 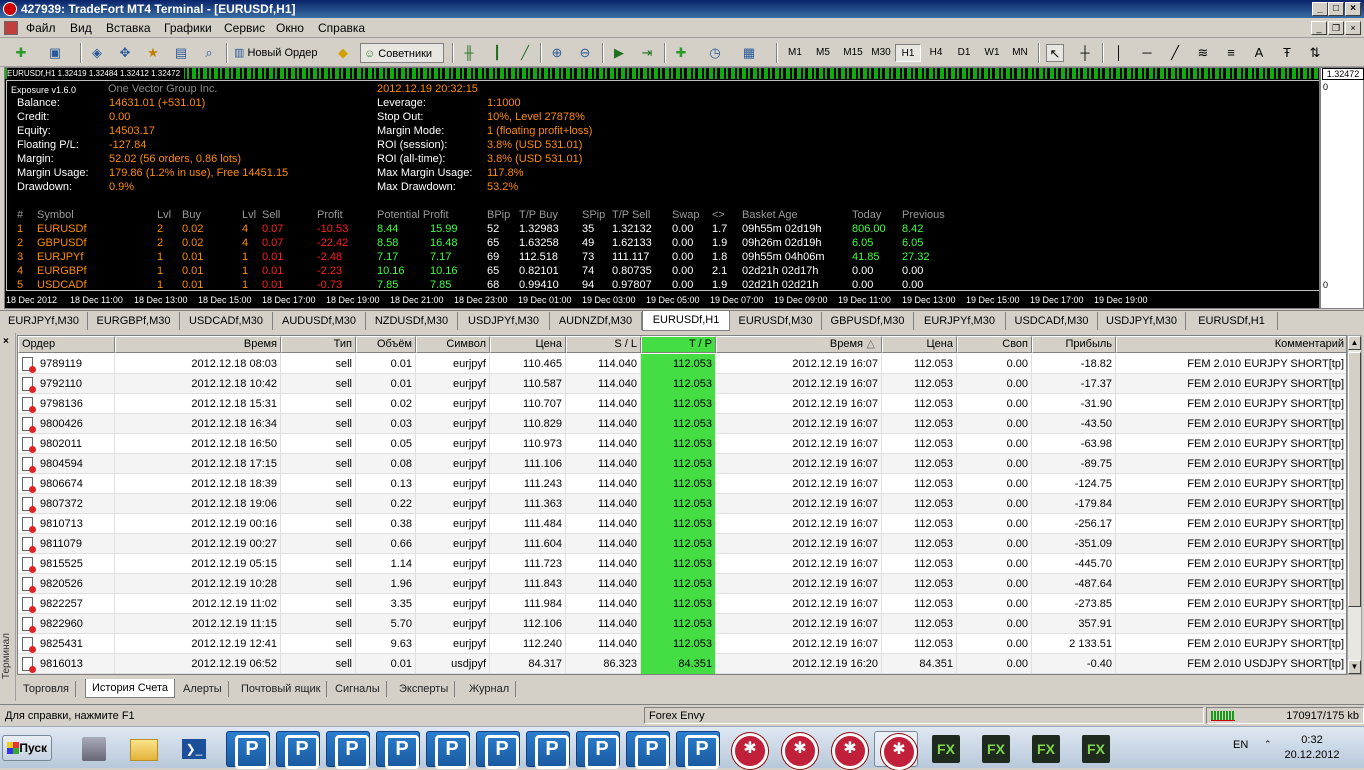 What do you see at coordinates (603, 344) in the screenshot?
I see `column-header: S / L` at bounding box center [603, 344].